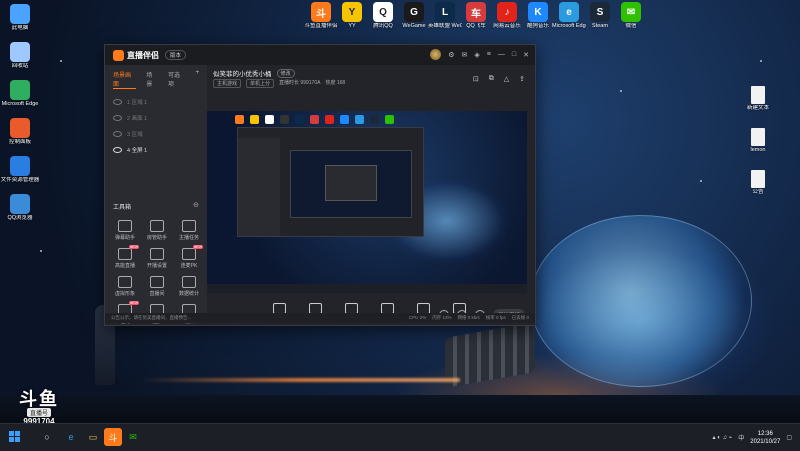  What do you see at coordinates (569, 16) in the screenshot?
I see `desktop-icon: e Microsoft Edge` at bounding box center [569, 16].